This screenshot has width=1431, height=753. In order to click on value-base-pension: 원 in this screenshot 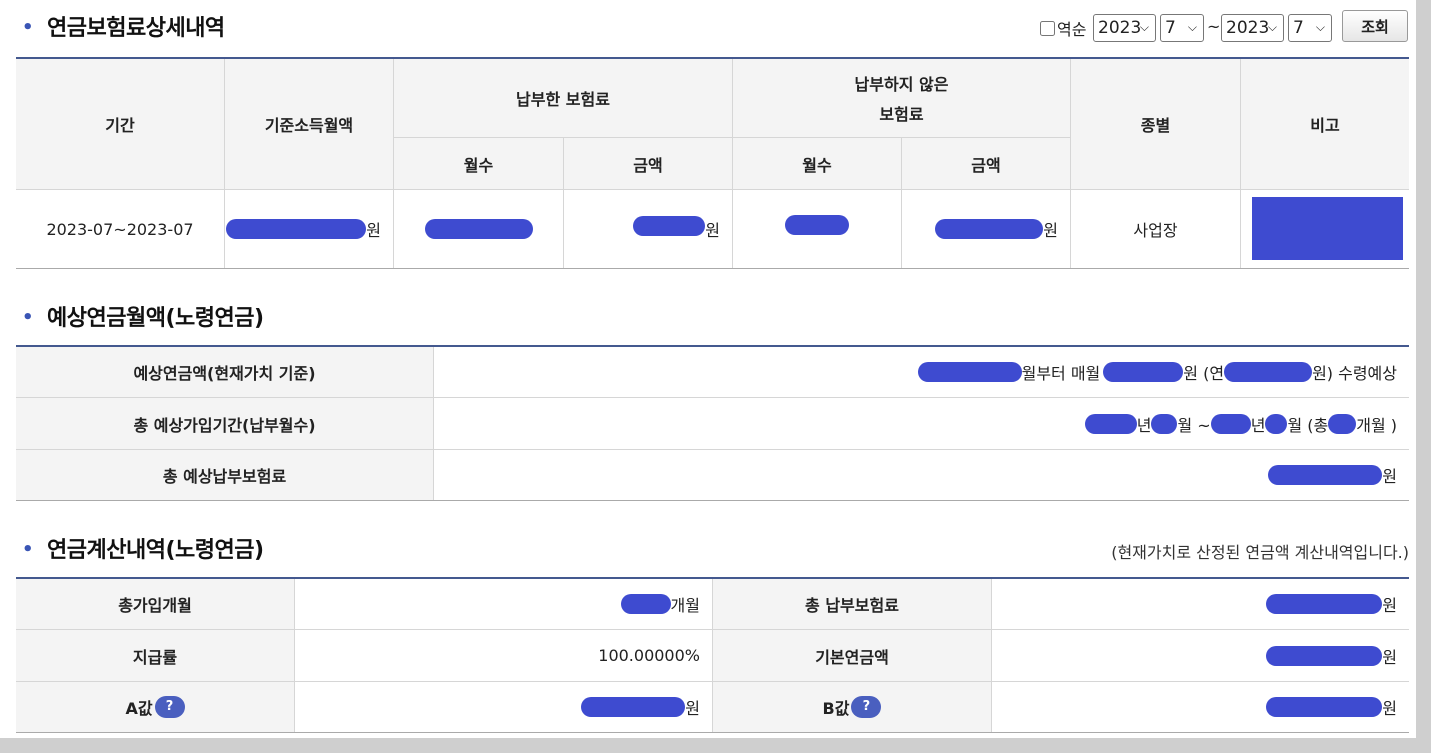, I will do `click(1200, 655)`.